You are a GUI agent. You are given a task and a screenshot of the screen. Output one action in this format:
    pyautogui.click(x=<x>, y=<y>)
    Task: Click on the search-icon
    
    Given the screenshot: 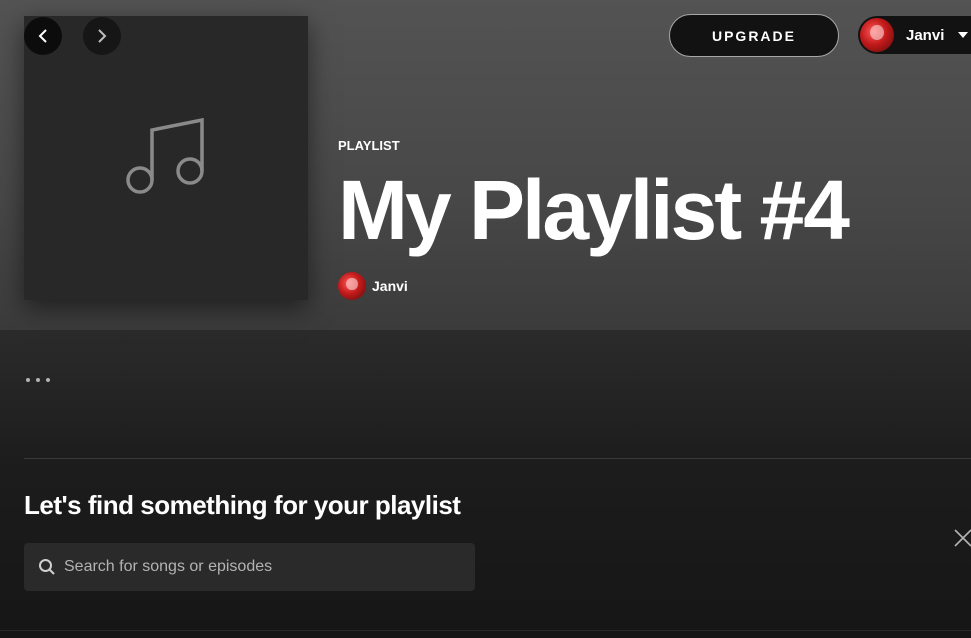 What is the action you would take?
    pyautogui.click(x=47, y=567)
    